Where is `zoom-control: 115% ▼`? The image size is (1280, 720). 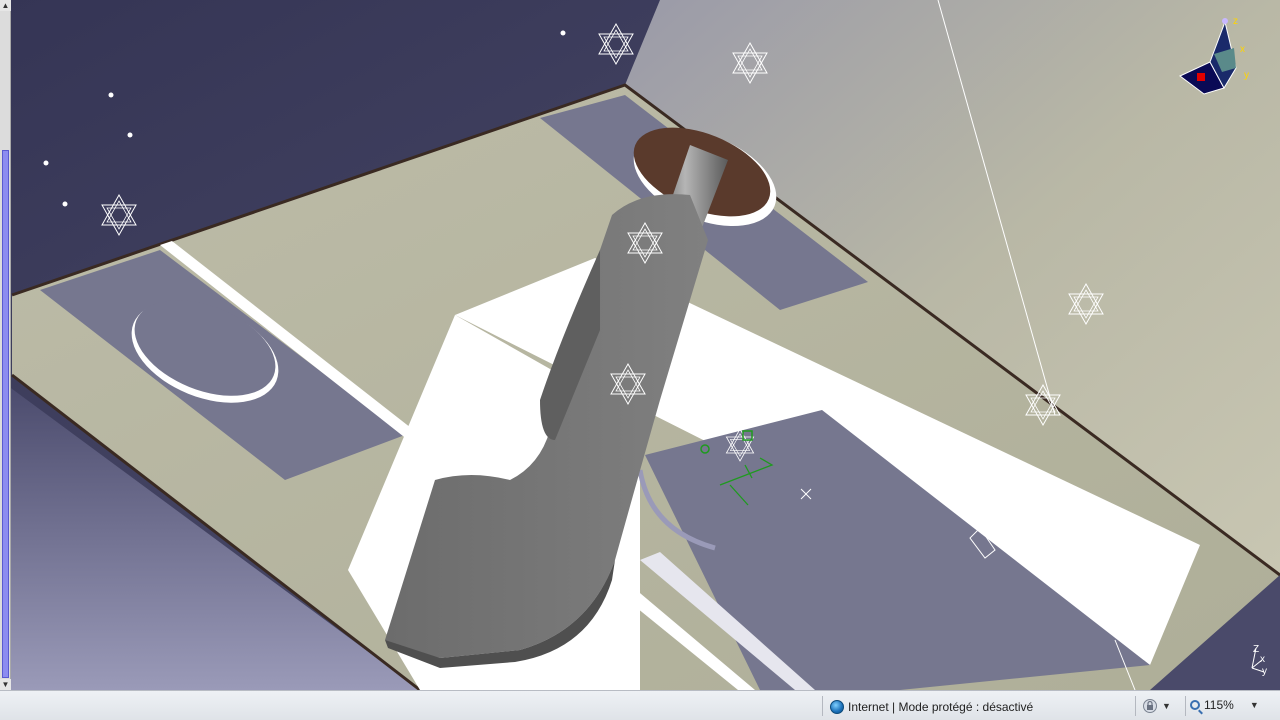
zoom-control: 115% ▼ is located at coordinates (1224, 705).